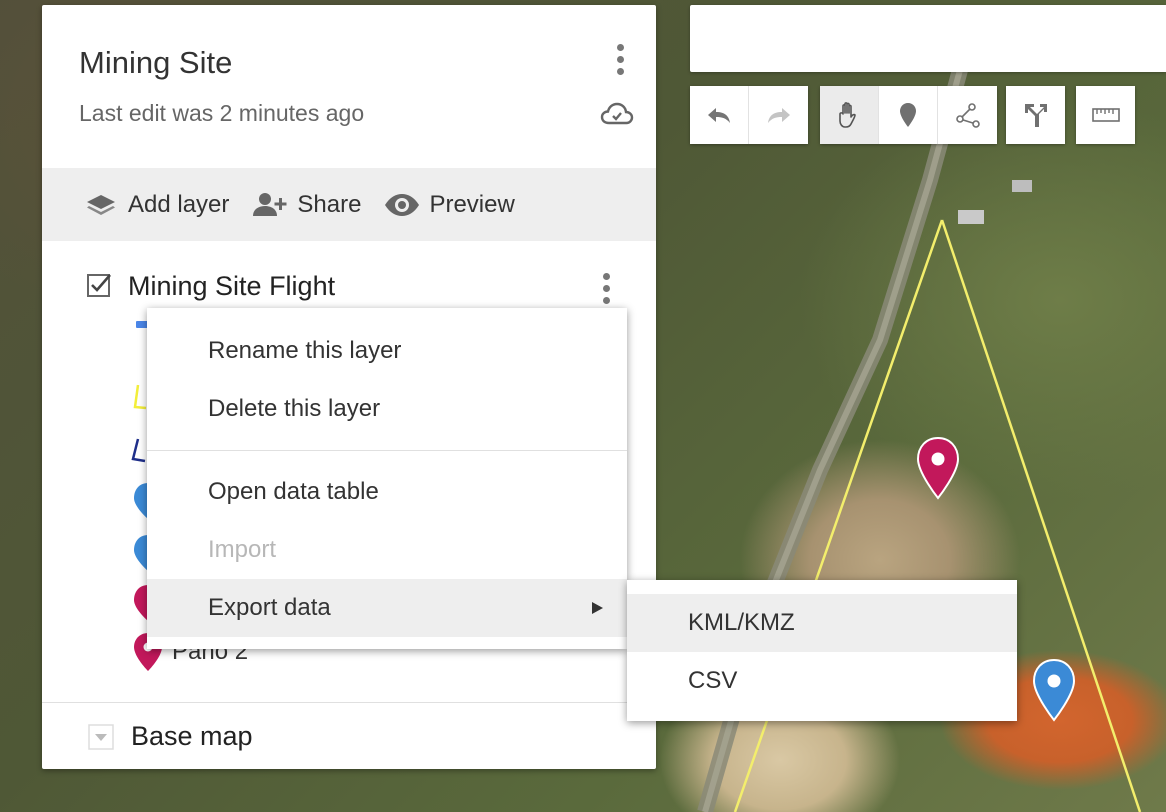  What do you see at coordinates (387, 409) in the screenshot?
I see `menu-item-delete-layer: Delete this layer` at bounding box center [387, 409].